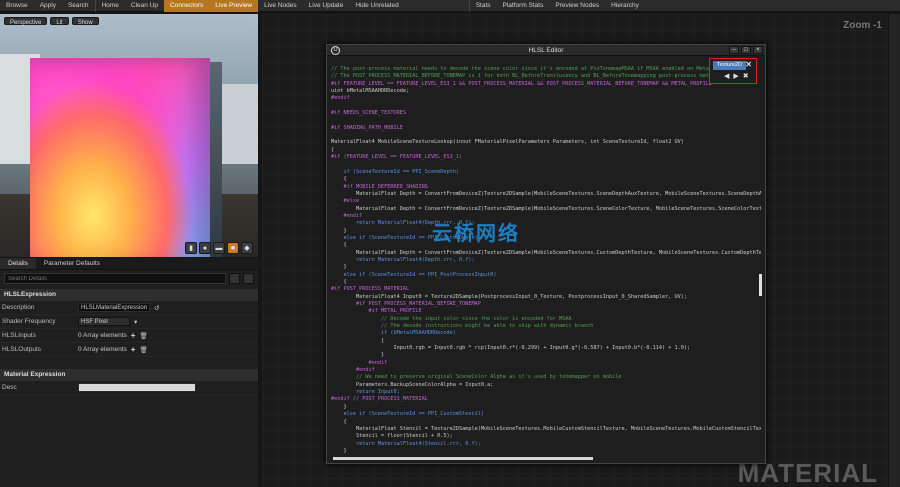  I want to click on material-preview-viewport: Perspective Lit Show ▮ ● ▬ ■ ◆, so click(129, 135).